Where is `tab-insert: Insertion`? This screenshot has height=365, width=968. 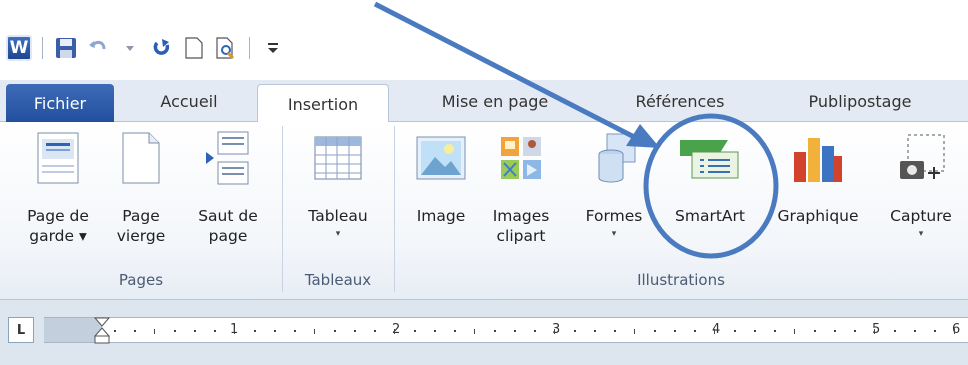 tab-insert: Insertion is located at coordinates (323, 103).